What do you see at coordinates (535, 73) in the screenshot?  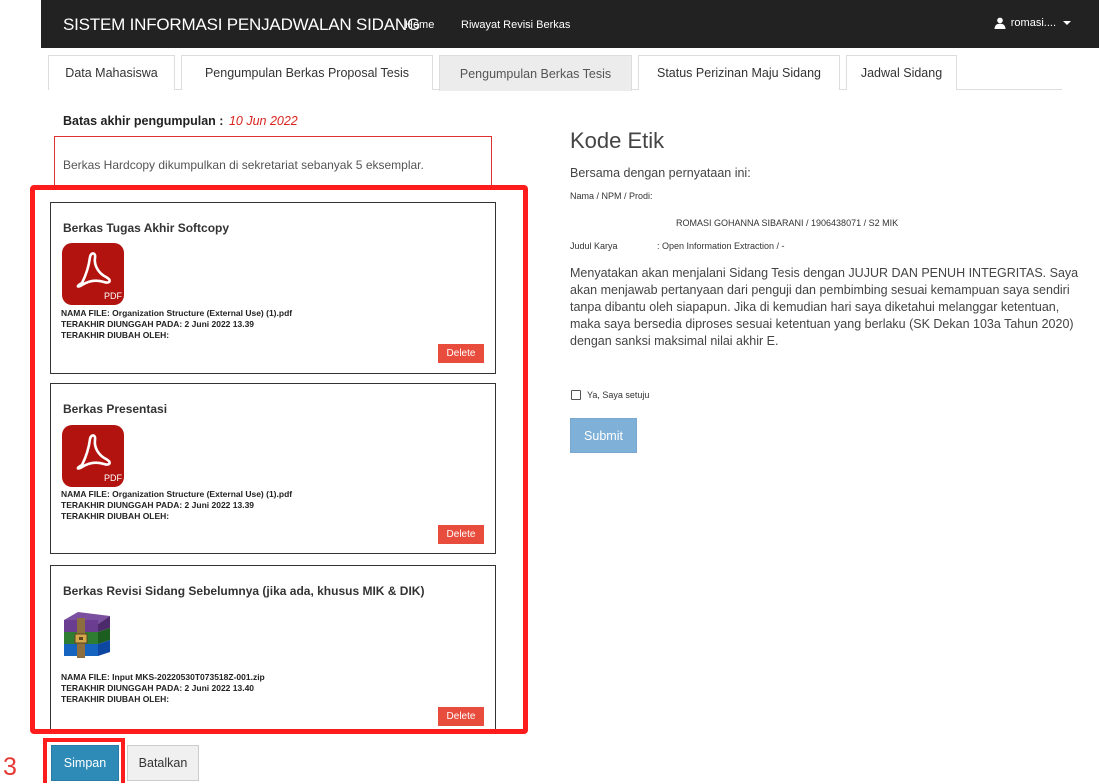 I see `tab-berkas-tesis: Pengumpulan Berkas Tesis` at bounding box center [535, 73].